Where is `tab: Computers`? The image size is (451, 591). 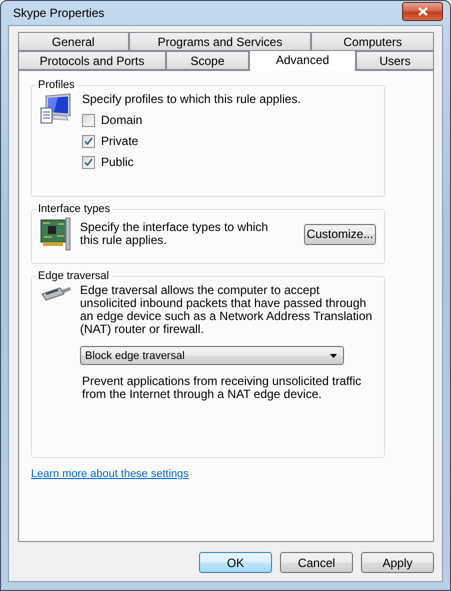
tab: Computers is located at coordinates (372, 41).